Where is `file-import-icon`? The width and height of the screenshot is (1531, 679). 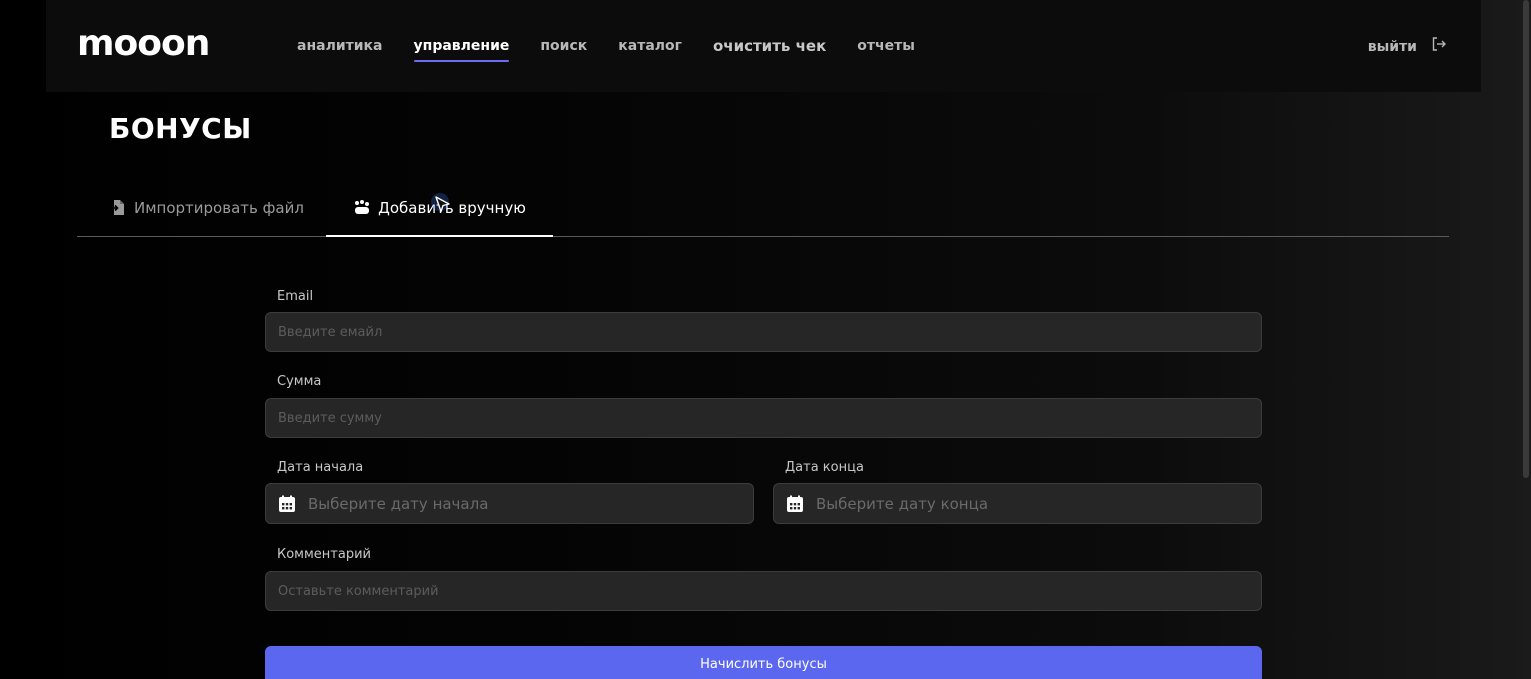
file-import-icon is located at coordinates (117, 207).